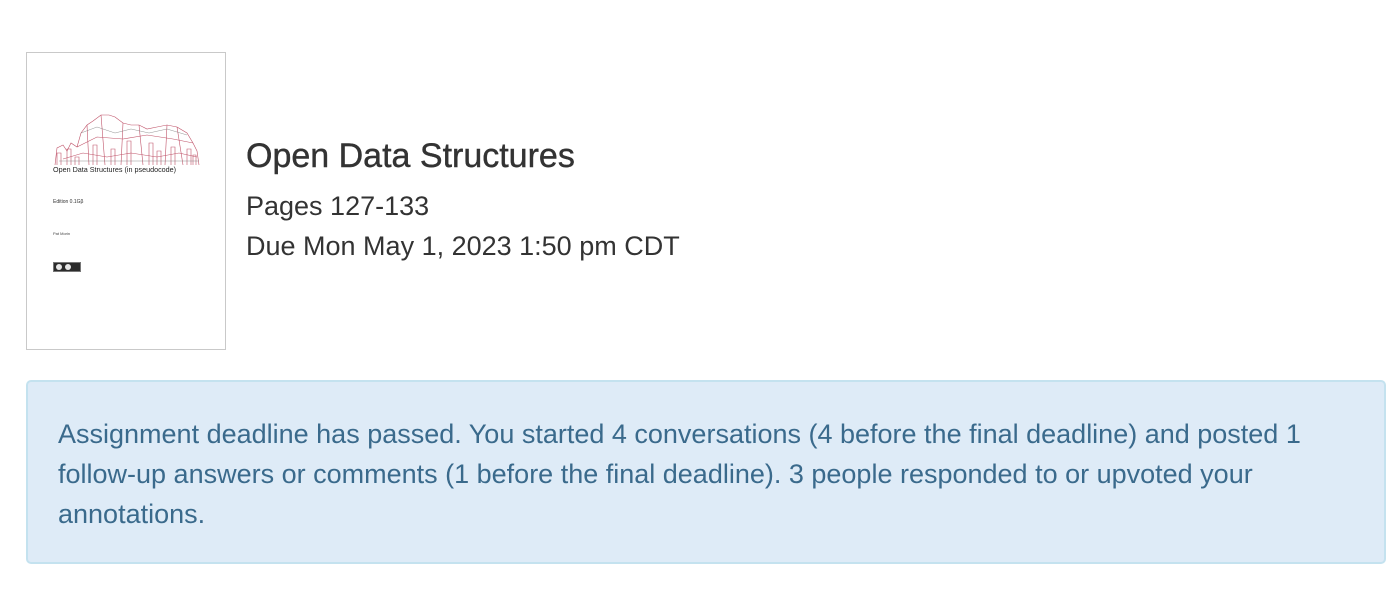 This screenshot has height=594, width=1396. What do you see at coordinates (68, 202) in the screenshot?
I see `cover-edition: Edition 0.1Gβ` at bounding box center [68, 202].